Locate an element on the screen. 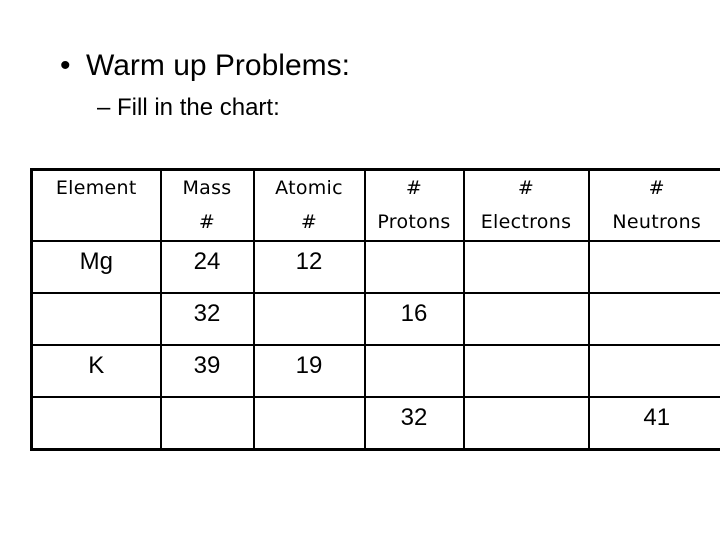 The width and height of the screenshot is (720, 540). cell-atomic: 19 is located at coordinates (309, 371).